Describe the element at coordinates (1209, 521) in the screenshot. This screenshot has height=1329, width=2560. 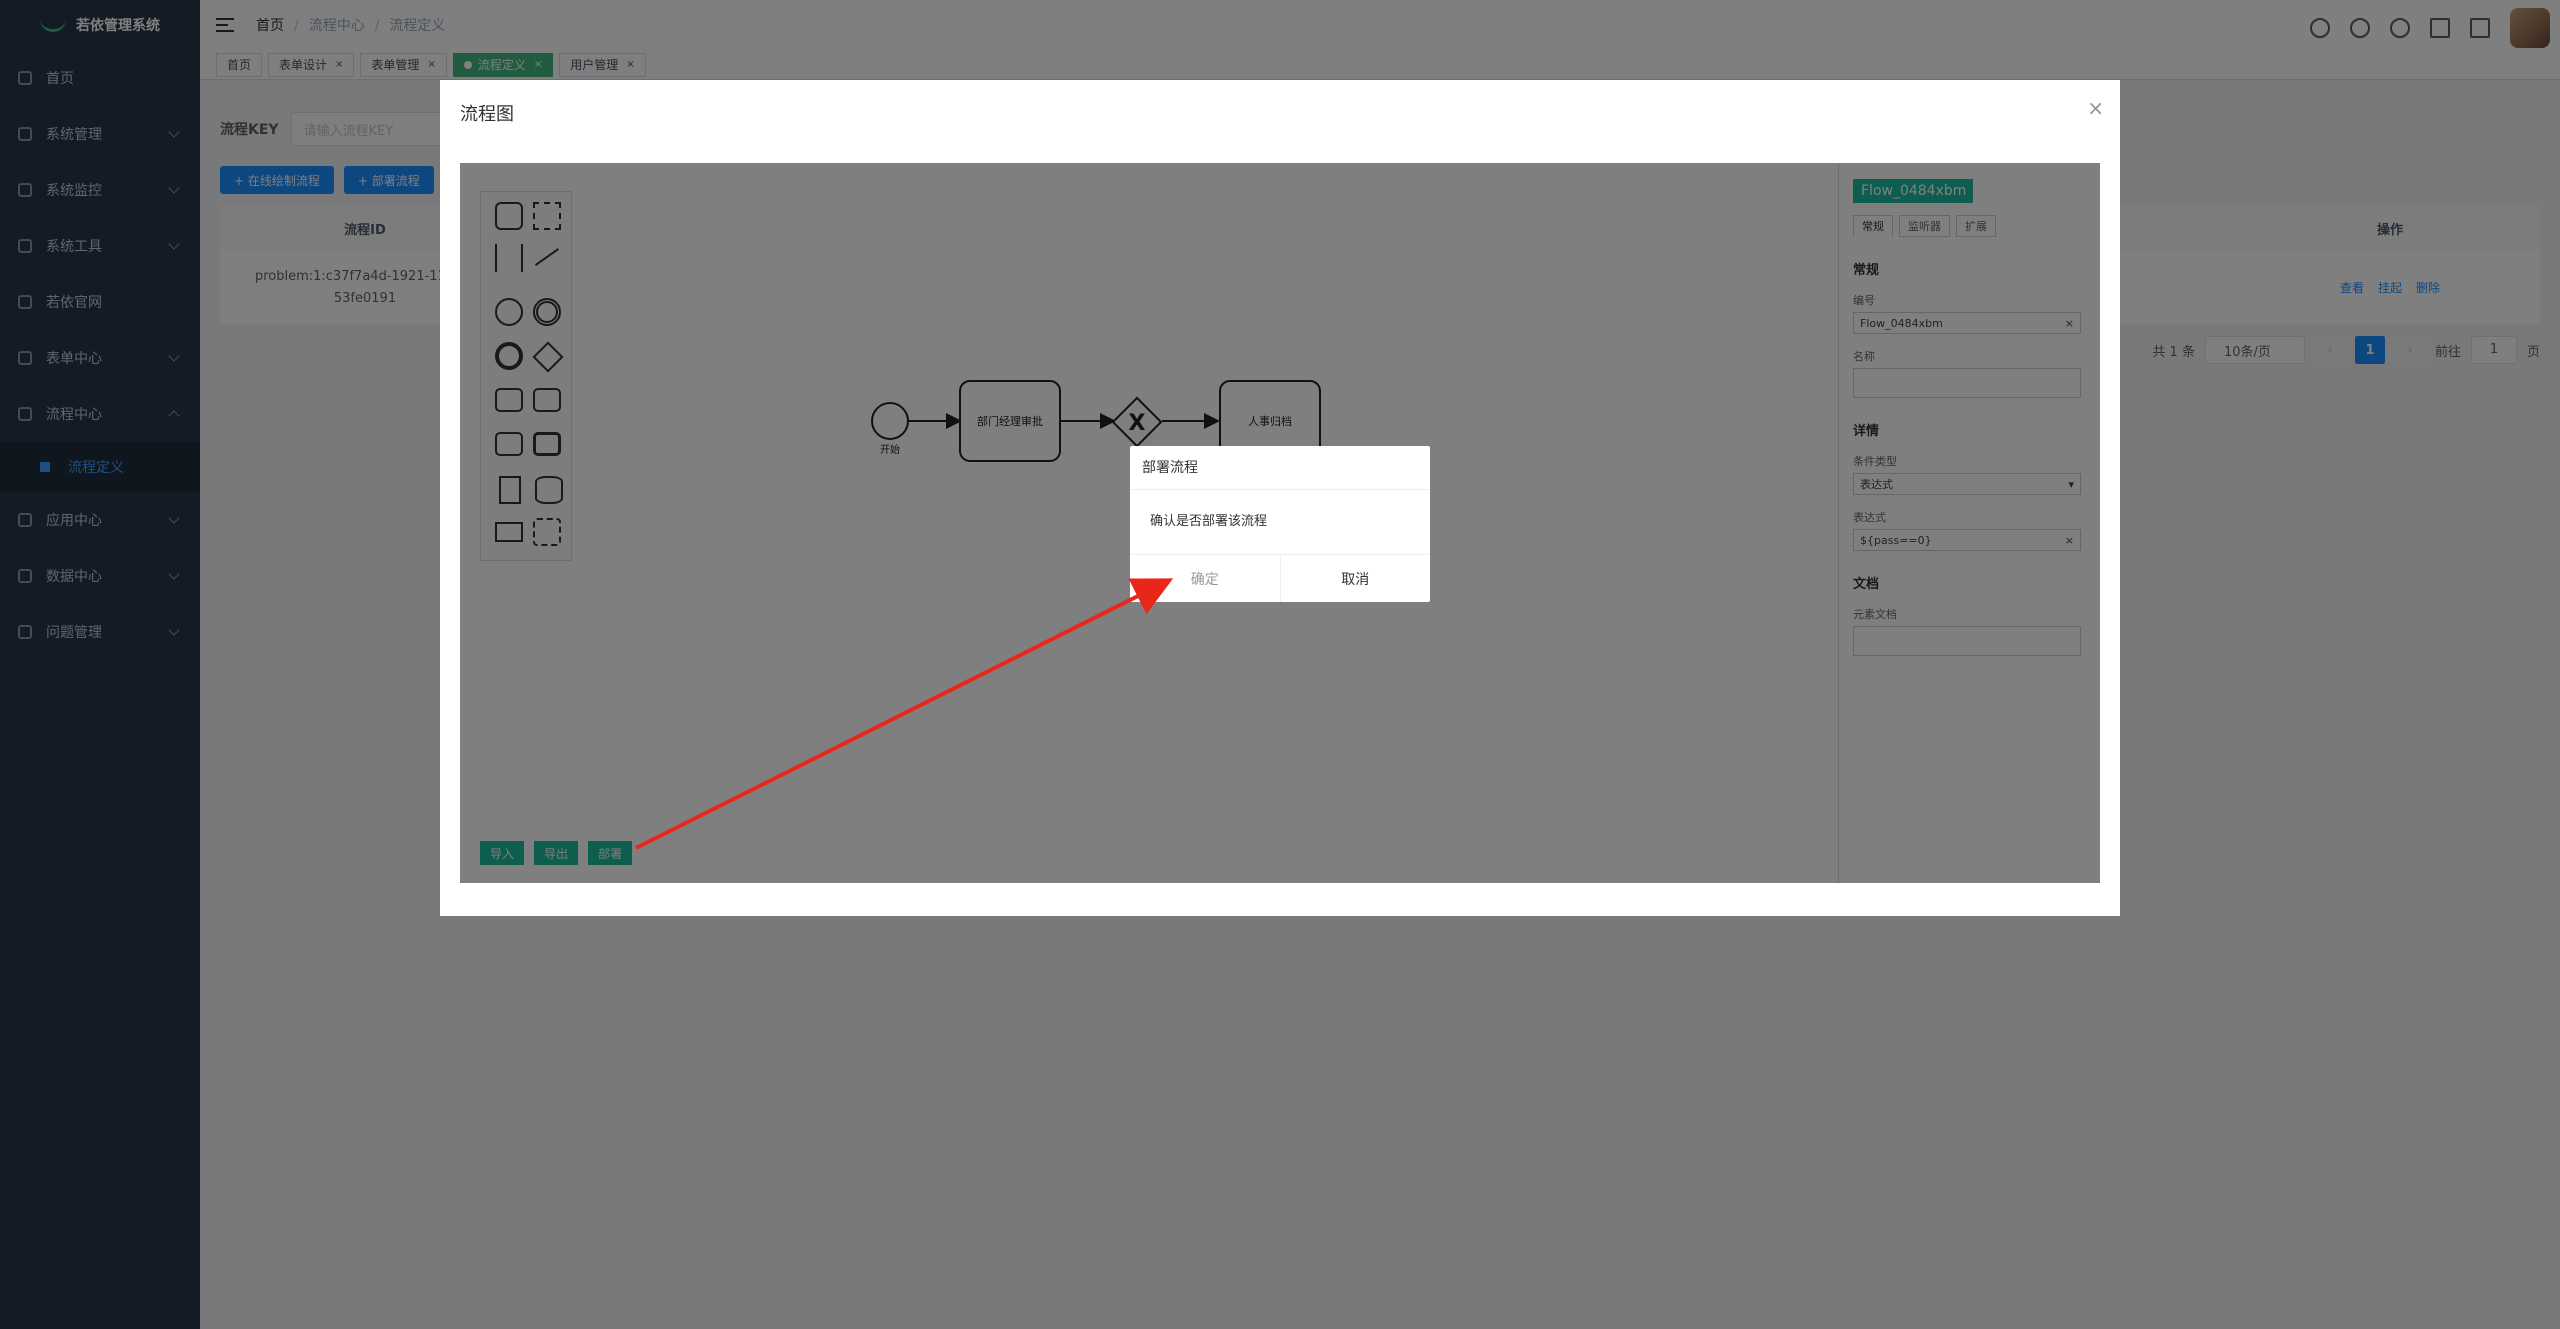
I see `confirm-message: 确认是否部署该流程` at that location.